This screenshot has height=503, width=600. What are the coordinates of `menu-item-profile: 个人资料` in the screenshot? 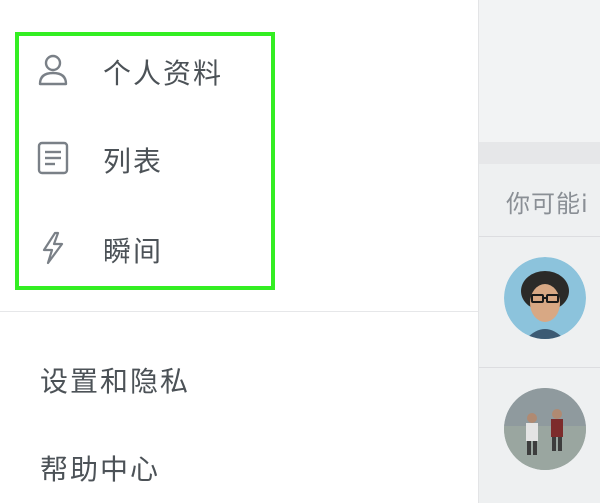 It's located at (239, 70).